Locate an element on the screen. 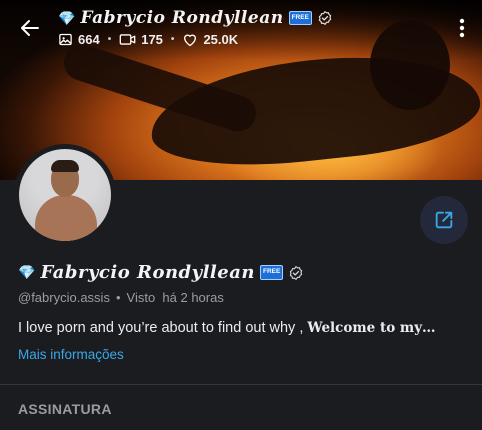  share-icon is located at coordinates (444, 220).